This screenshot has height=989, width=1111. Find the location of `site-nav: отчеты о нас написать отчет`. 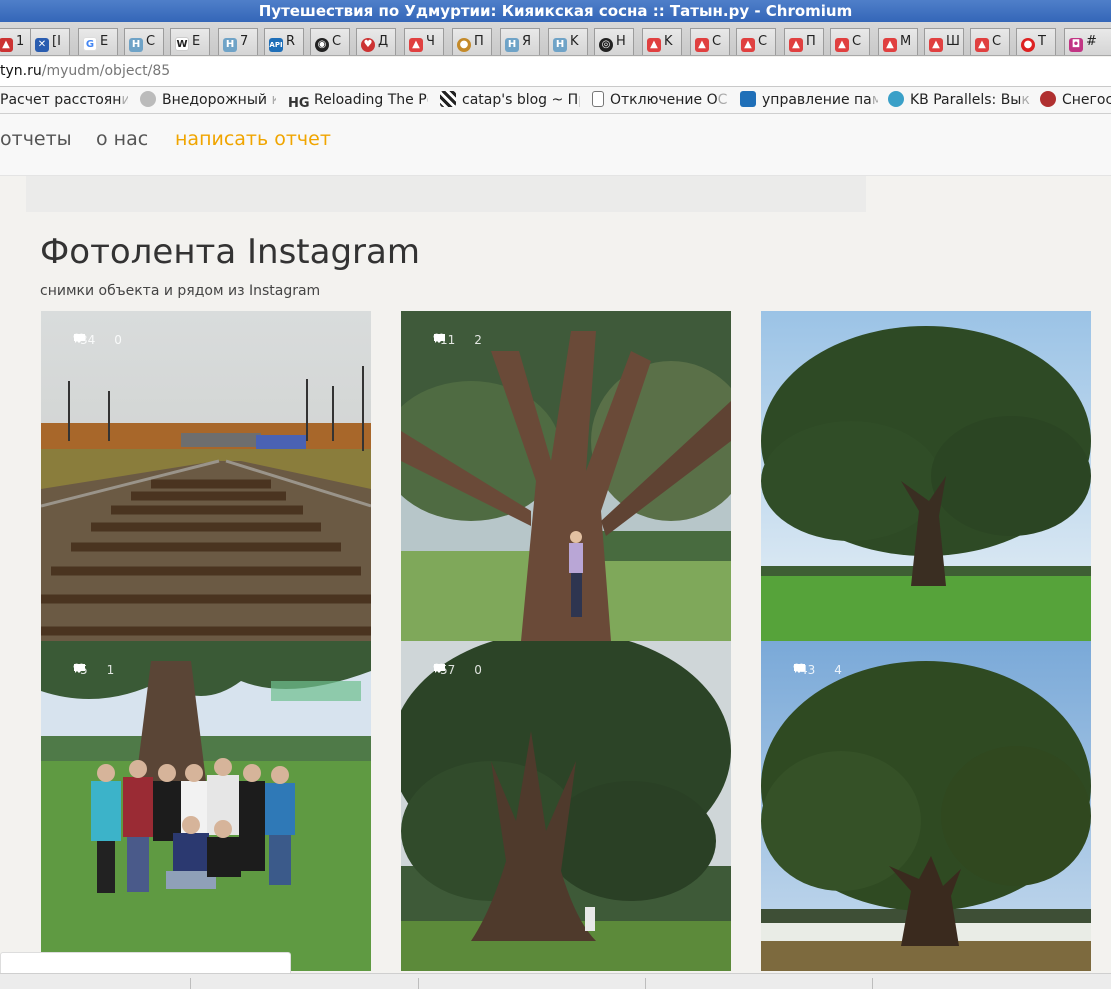

site-nav: отчеты о нас написать отчет is located at coordinates (555, 145).